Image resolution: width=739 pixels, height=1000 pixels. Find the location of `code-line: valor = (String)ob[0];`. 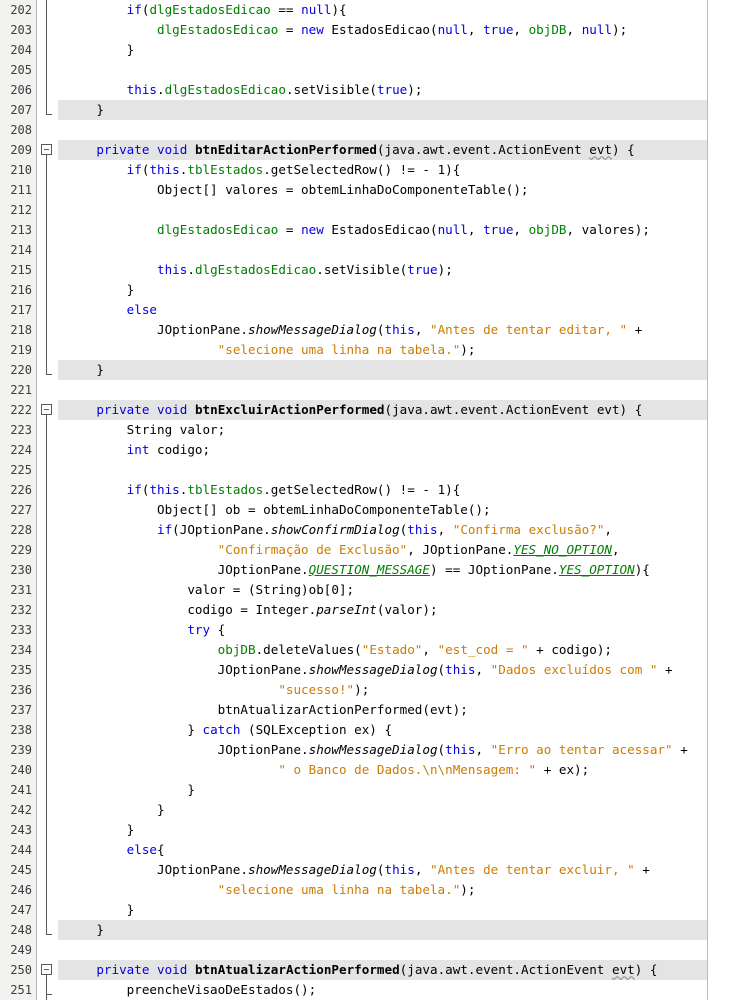

code-line: valor = (String)ob[0]; is located at coordinates (369, 590).